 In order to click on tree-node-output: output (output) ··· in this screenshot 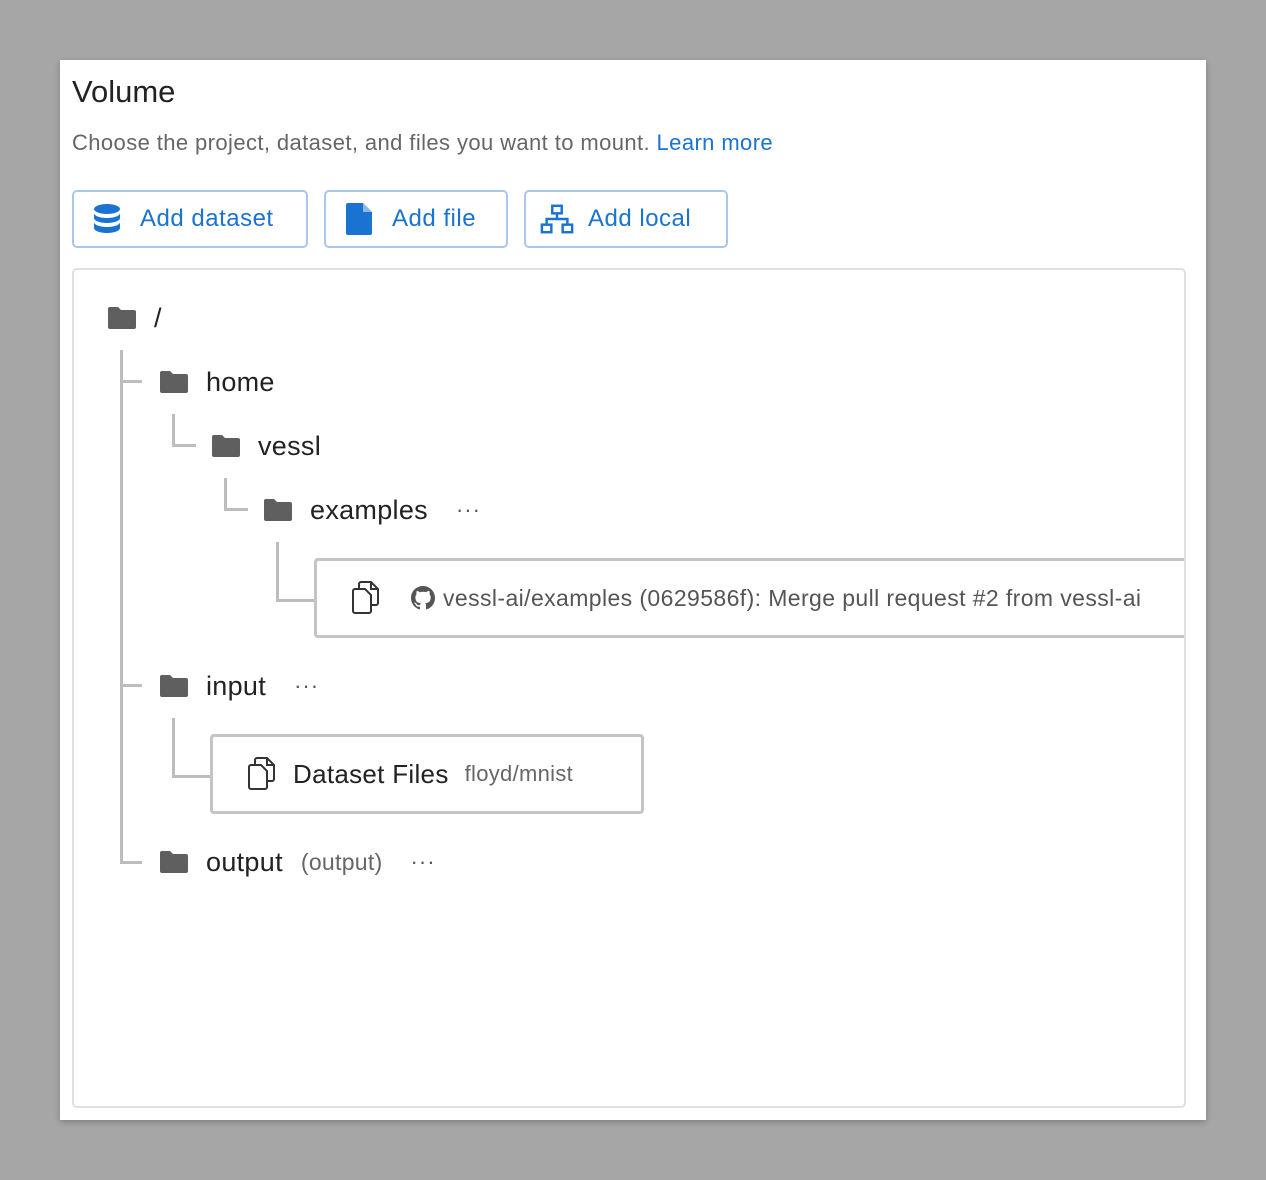, I will do `click(298, 862)`.